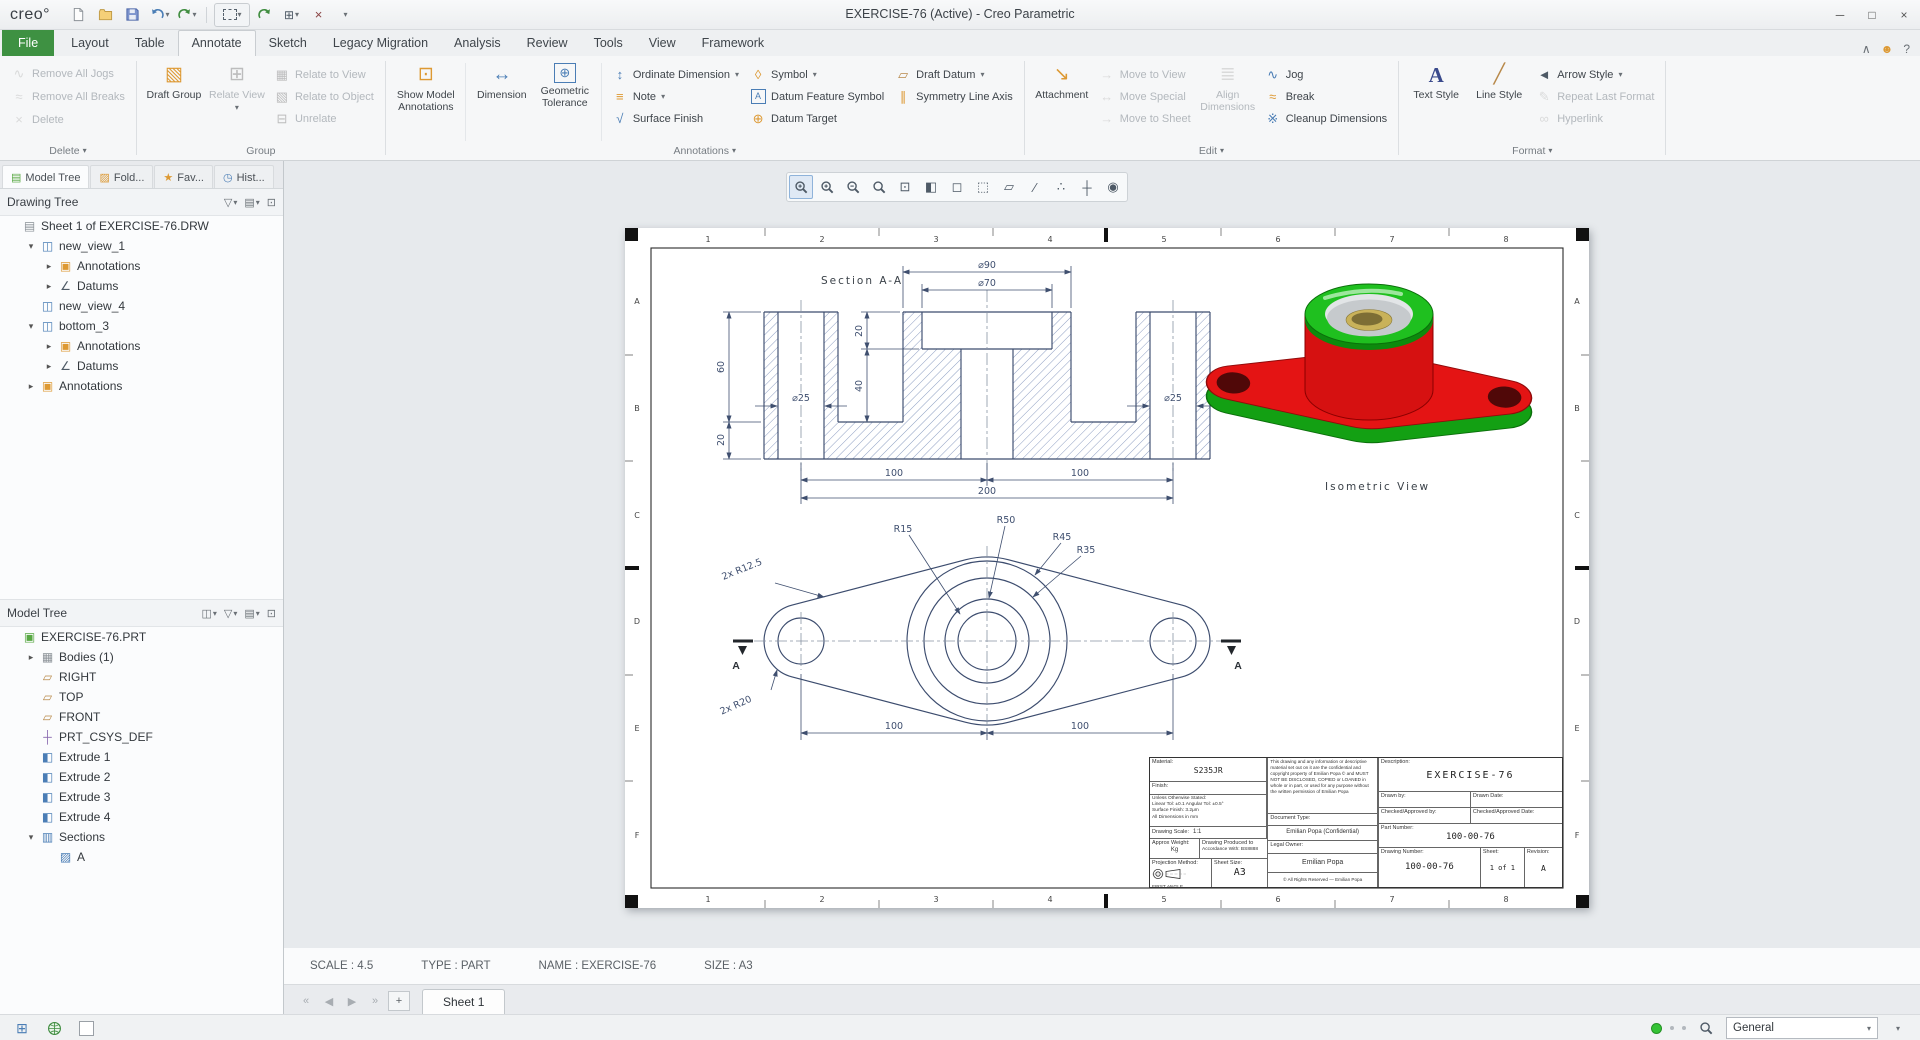 This screenshot has width=1920, height=1040. I want to click on tree-item-new-view-4: ◫ new_view_4, so click(141, 306).